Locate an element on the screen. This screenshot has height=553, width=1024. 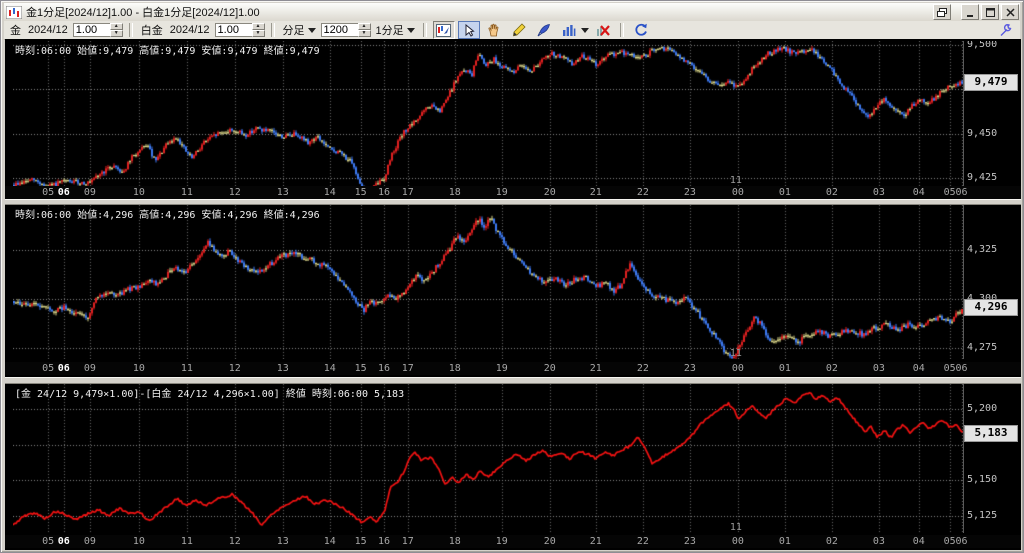
platinum-y-axis: 4,296 4,3254,3004,275 is located at coordinates (992, 282).